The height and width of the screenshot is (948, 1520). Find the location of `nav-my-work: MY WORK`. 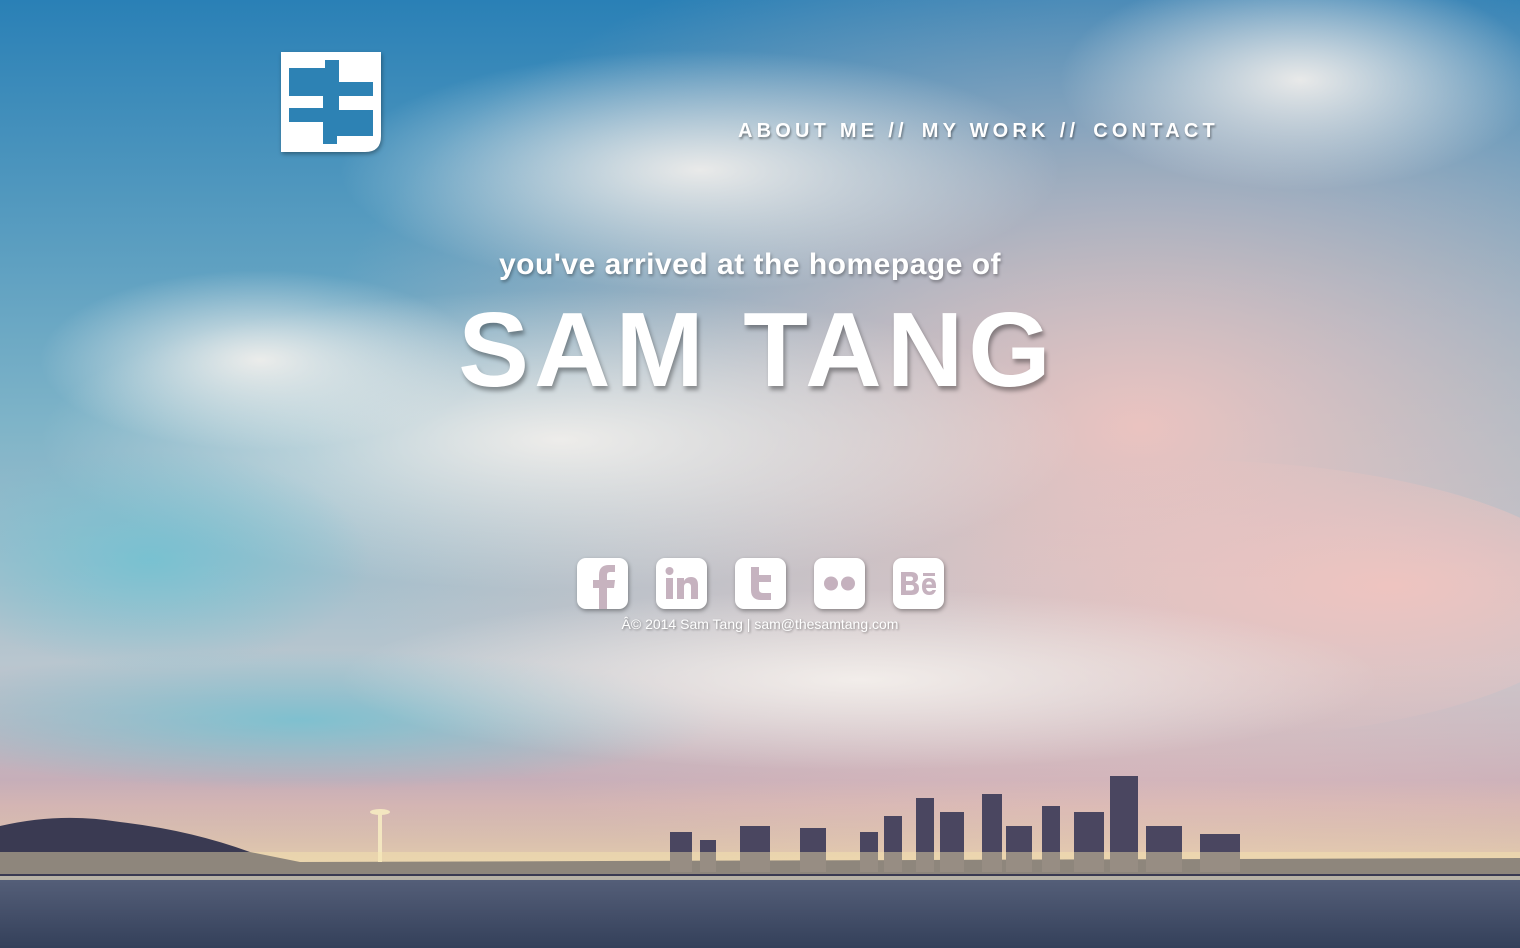

nav-my-work: MY WORK is located at coordinates (986, 131).